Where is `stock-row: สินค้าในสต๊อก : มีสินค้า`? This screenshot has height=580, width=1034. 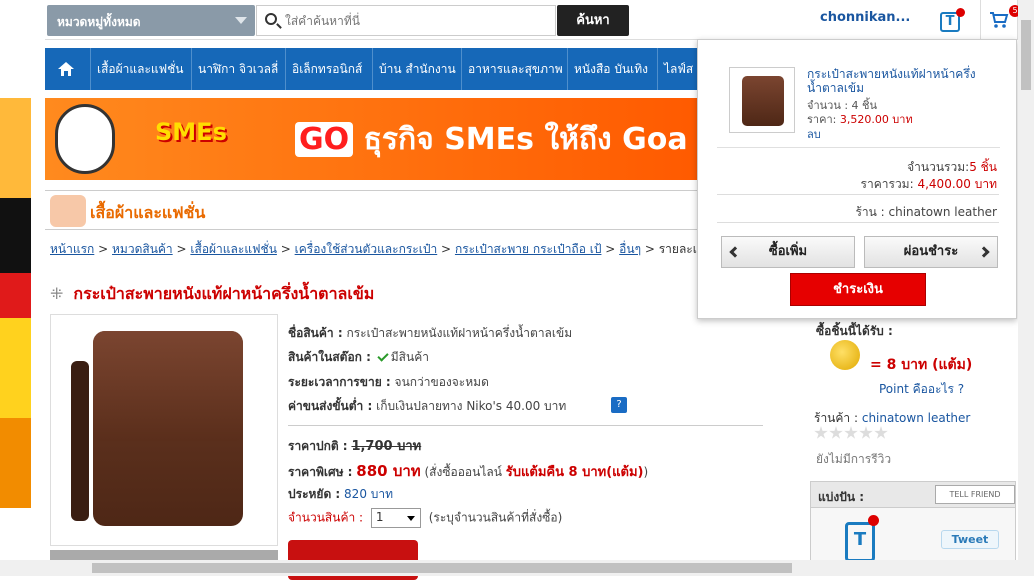
stock-row: สินค้าในสต๊อก : มีสินค้า is located at coordinates (358, 357).